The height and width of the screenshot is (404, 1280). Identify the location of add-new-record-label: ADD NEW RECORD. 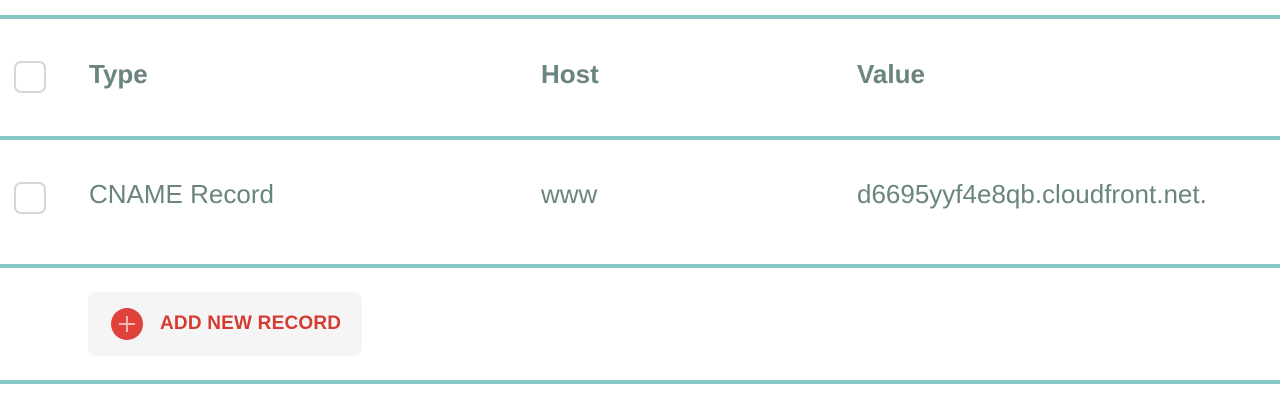
(251, 323).